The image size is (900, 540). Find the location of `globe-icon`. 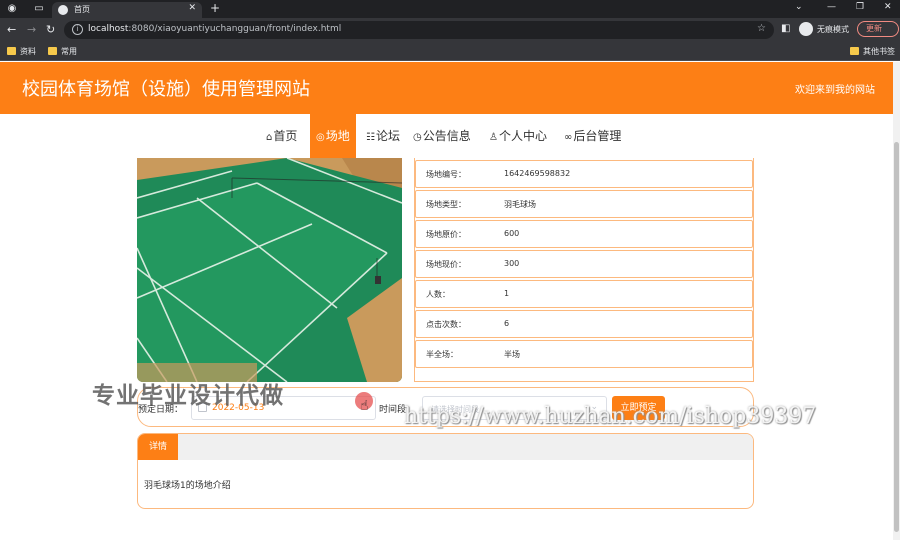

globe-icon is located at coordinates (63, 10).